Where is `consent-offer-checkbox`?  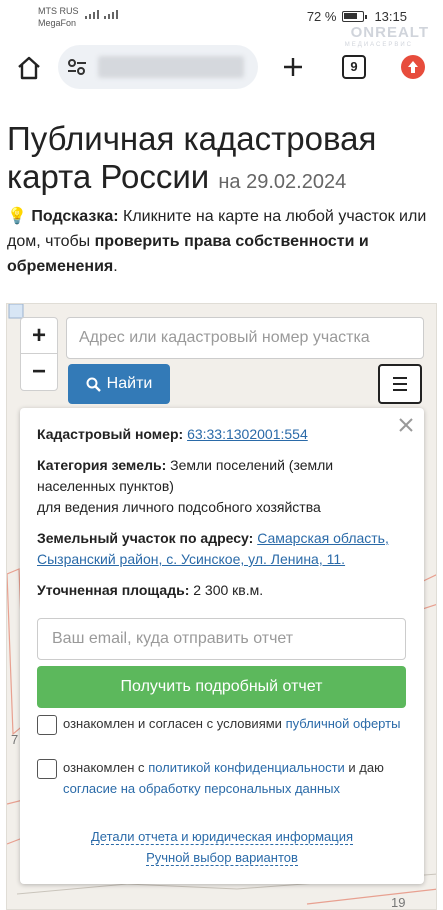 consent-offer-checkbox is located at coordinates (47, 725).